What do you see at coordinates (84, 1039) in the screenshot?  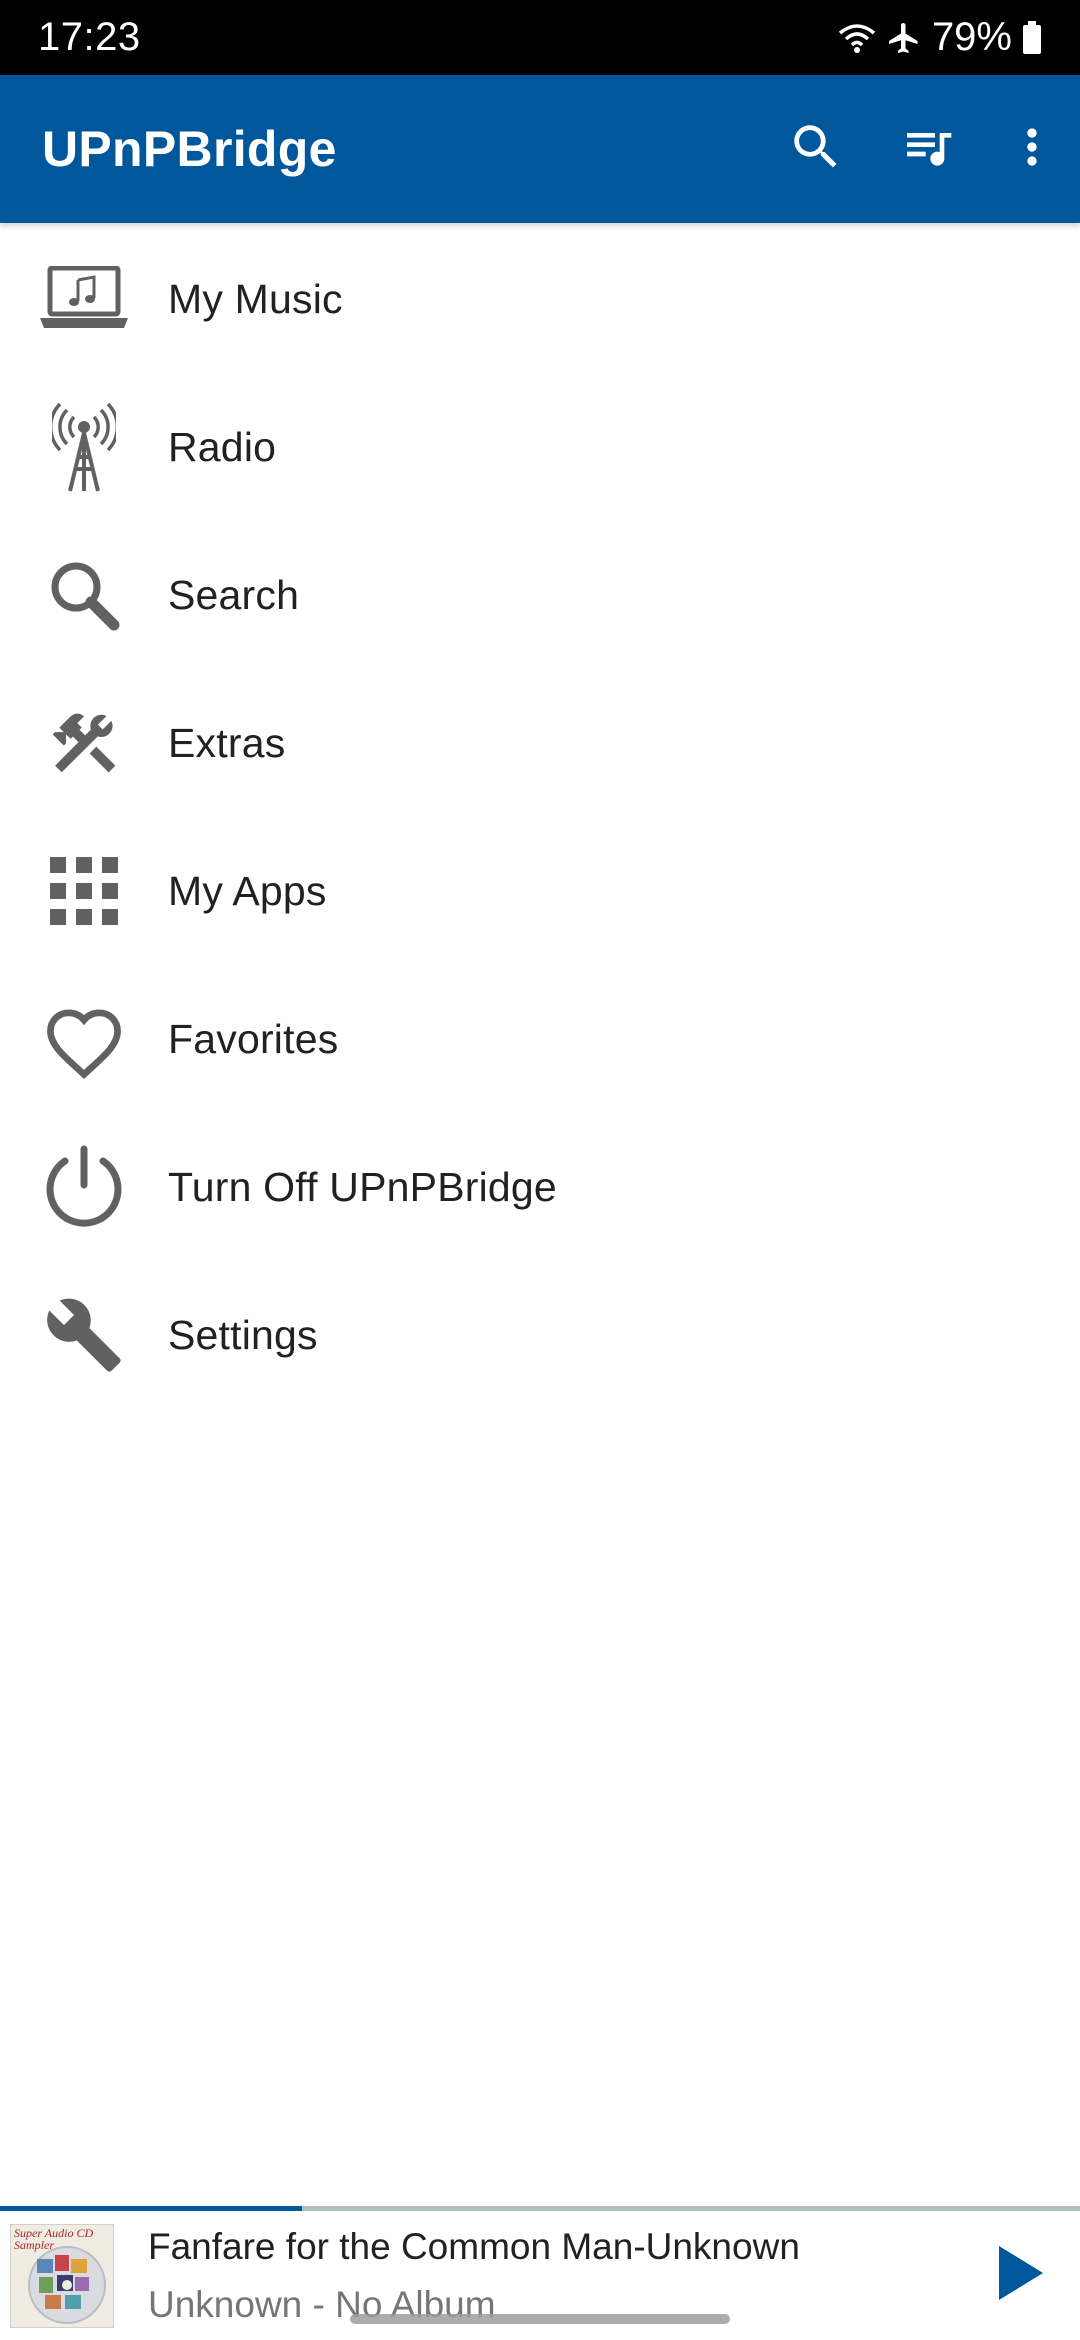 I see `heart-icon` at bounding box center [84, 1039].